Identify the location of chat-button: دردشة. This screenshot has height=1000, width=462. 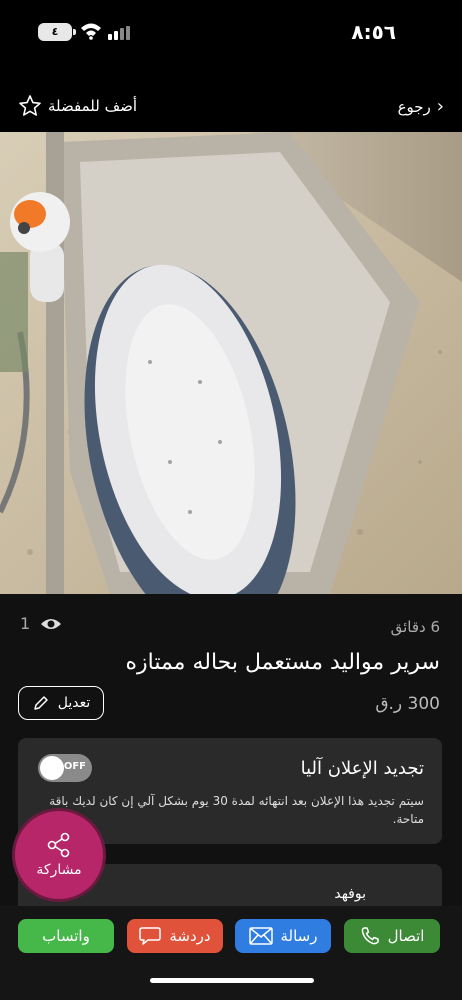
(175, 936).